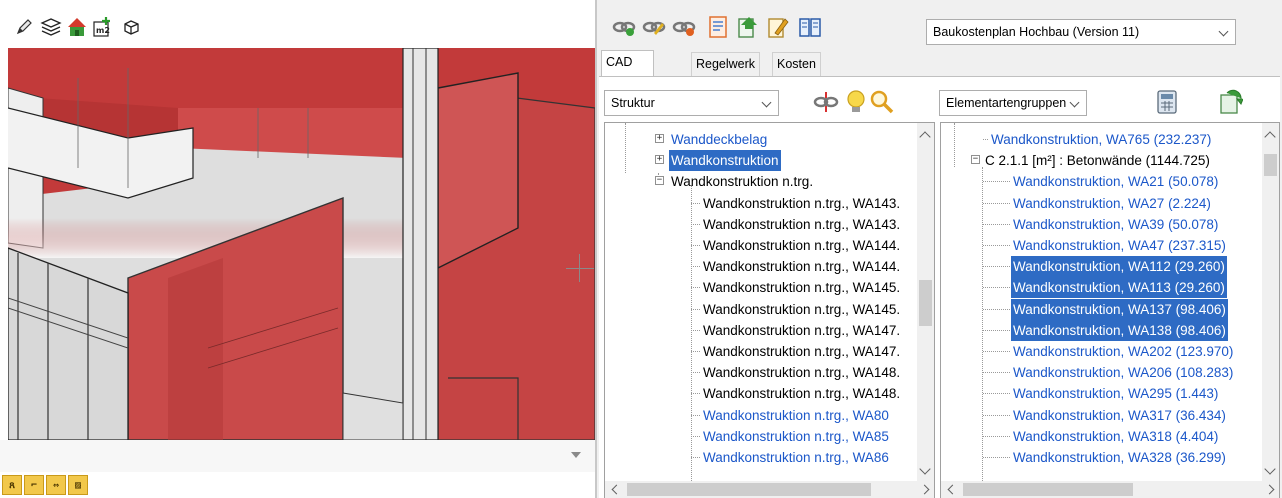 Image resolution: width=1282 pixels, height=498 pixels. I want to click on tree-item-label: Wandkonstruktion, WA21 (50.078), so click(1116, 182).